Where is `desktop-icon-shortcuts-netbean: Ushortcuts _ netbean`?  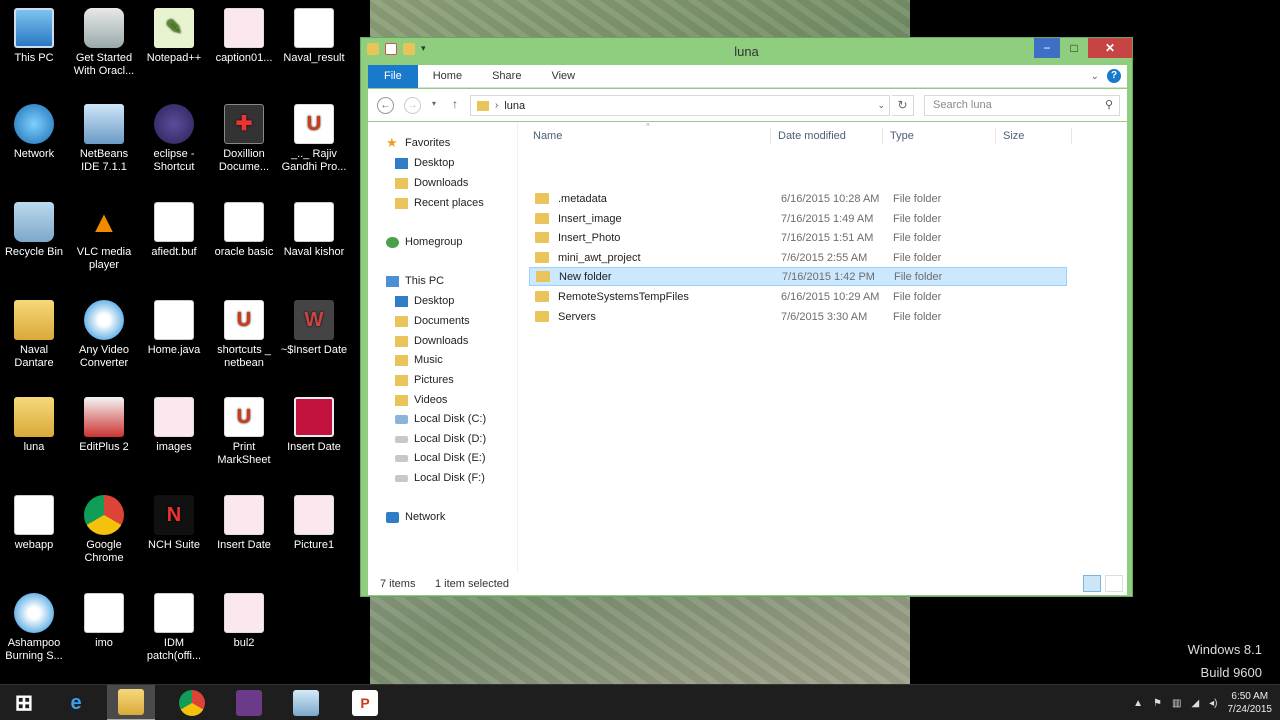
desktop-icon-shortcuts-netbean: Ushortcuts _ netbean is located at coordinates (244, 335).